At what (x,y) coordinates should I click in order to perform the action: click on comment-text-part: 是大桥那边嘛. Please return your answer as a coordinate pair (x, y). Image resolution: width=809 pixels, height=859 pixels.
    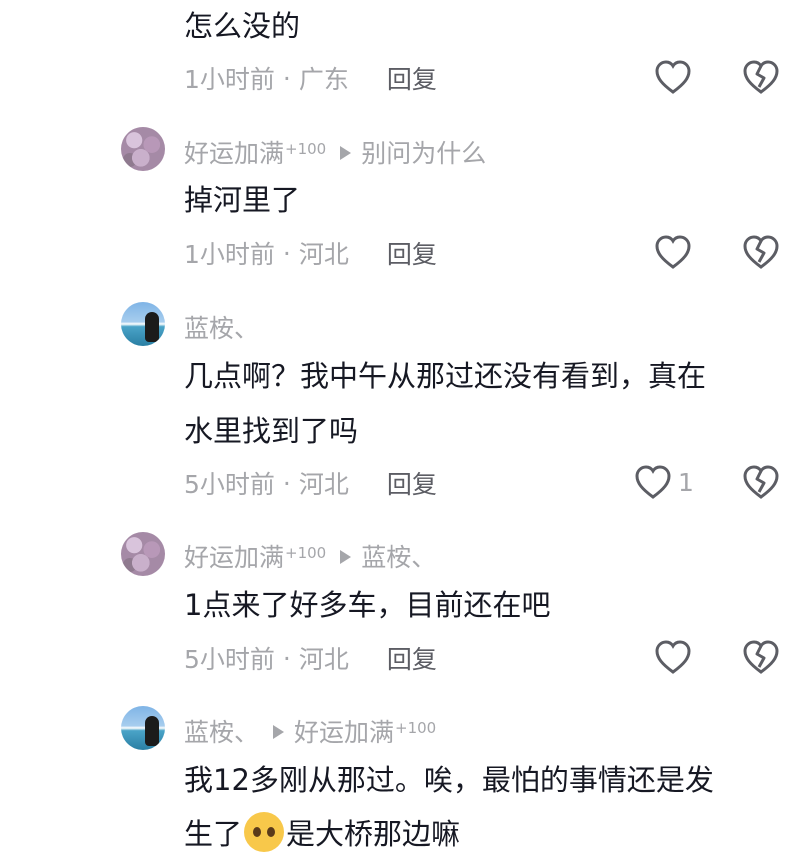
    Looking at the image, I should click on (373, 834).